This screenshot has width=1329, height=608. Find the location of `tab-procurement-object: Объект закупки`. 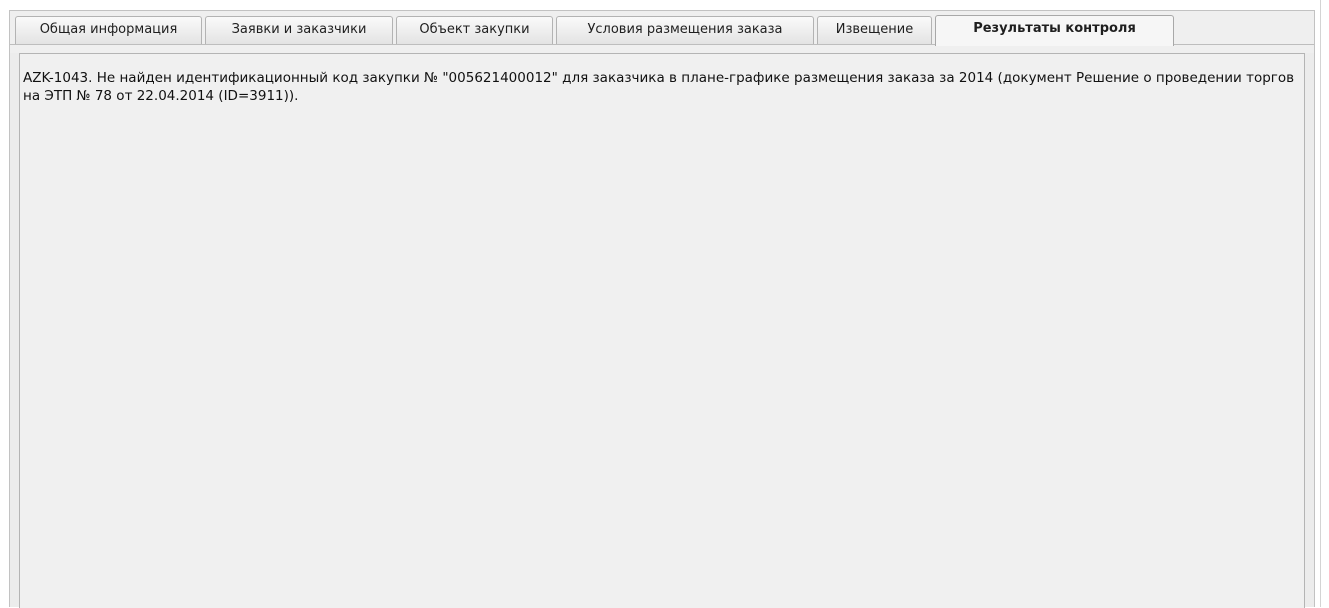

tab-procurement-object: Объект закупки is located at coordinates (474, 30).